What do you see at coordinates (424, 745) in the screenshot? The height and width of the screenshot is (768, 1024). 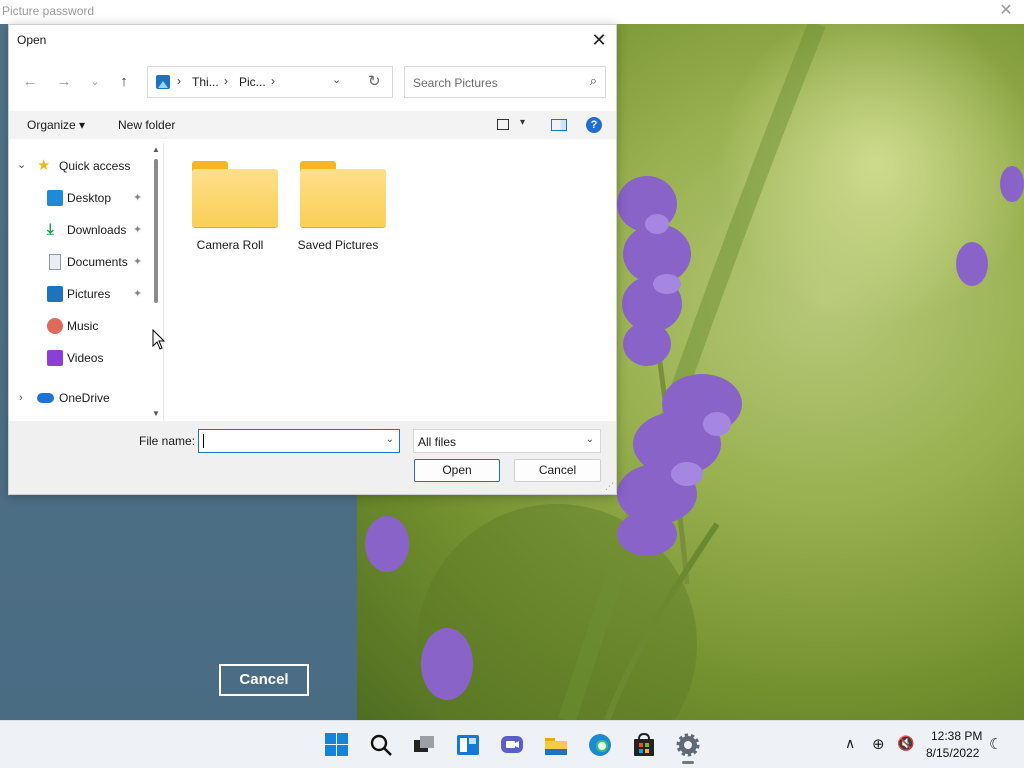 I see `task-view-icon` at bounding box center [424, 745].